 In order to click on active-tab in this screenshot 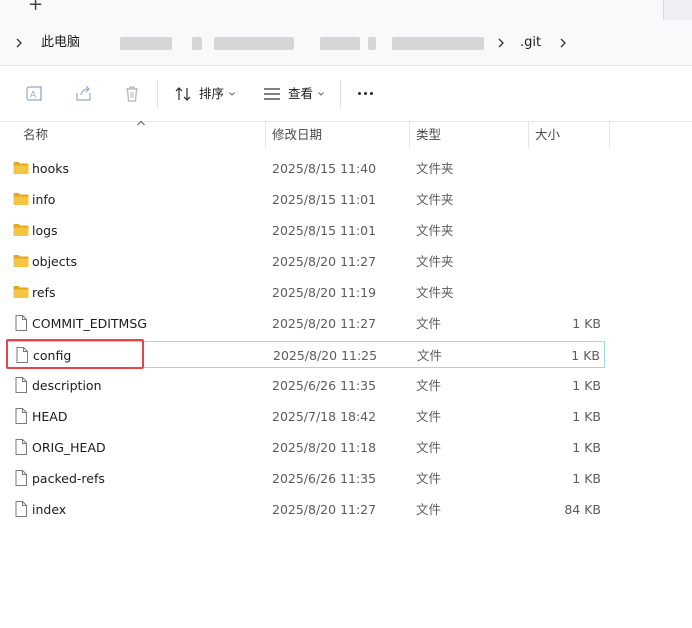, I will do `click(332, 10)`.